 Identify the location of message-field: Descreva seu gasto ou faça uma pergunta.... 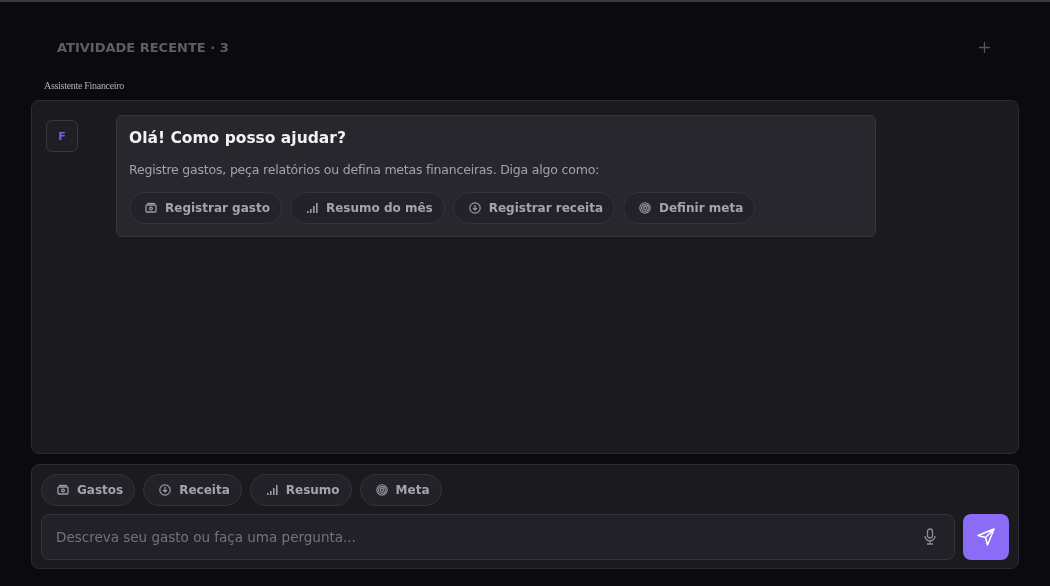
(498, 537).